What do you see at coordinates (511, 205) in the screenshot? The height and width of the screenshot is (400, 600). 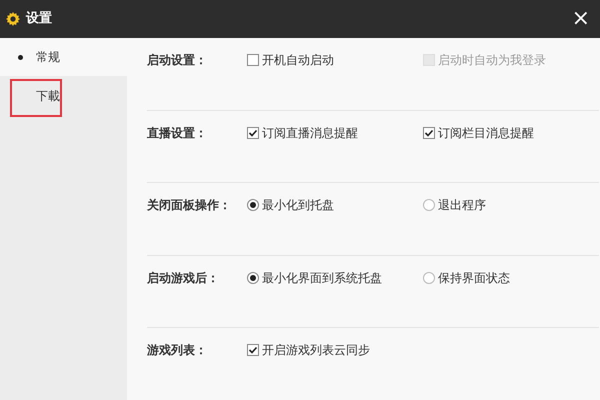 I see `radio-option: 退出程序` at bounding box center [511, 205].